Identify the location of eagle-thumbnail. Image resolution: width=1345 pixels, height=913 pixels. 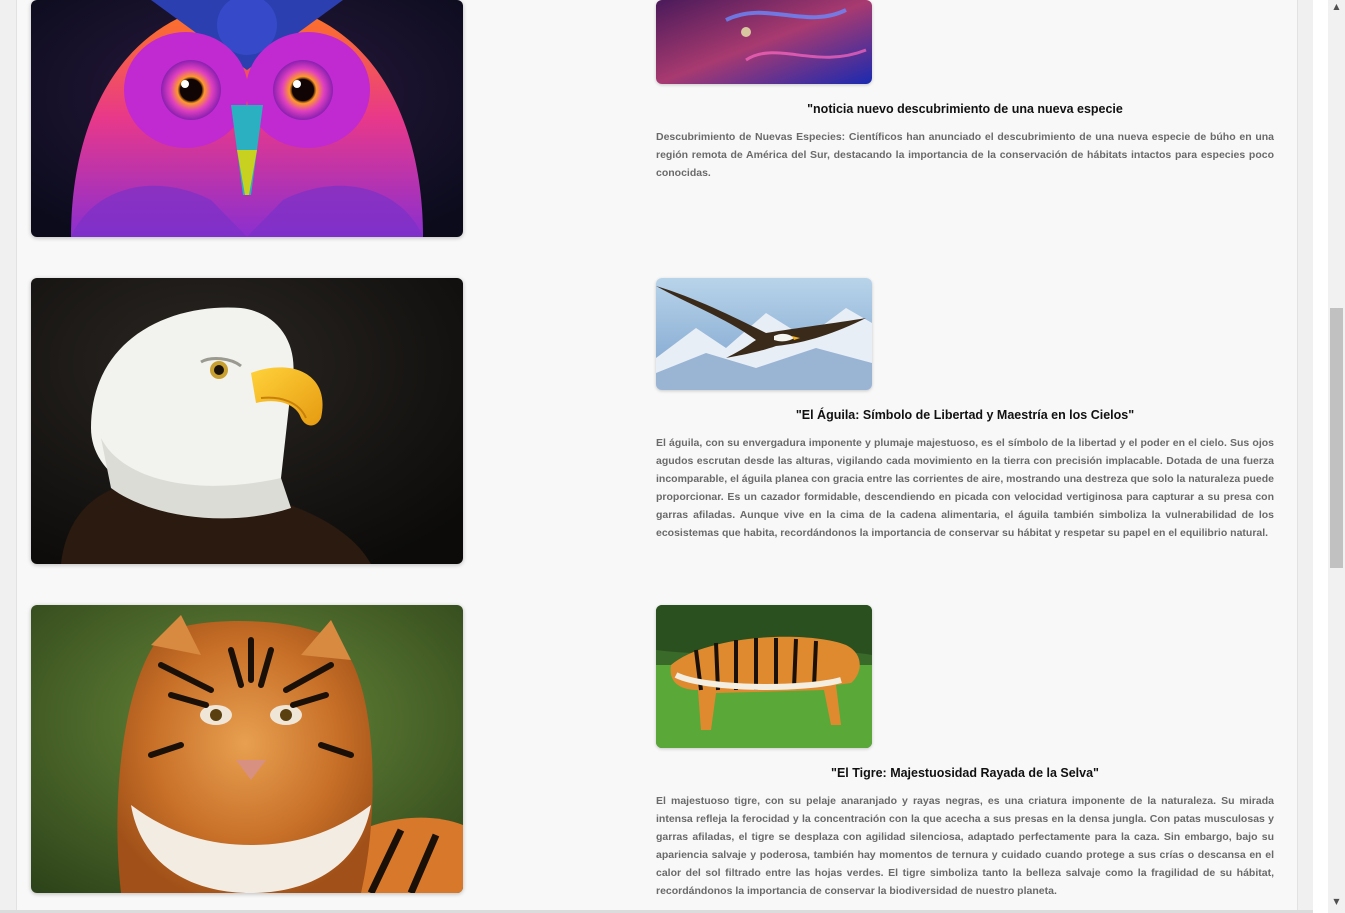
(764, 334).